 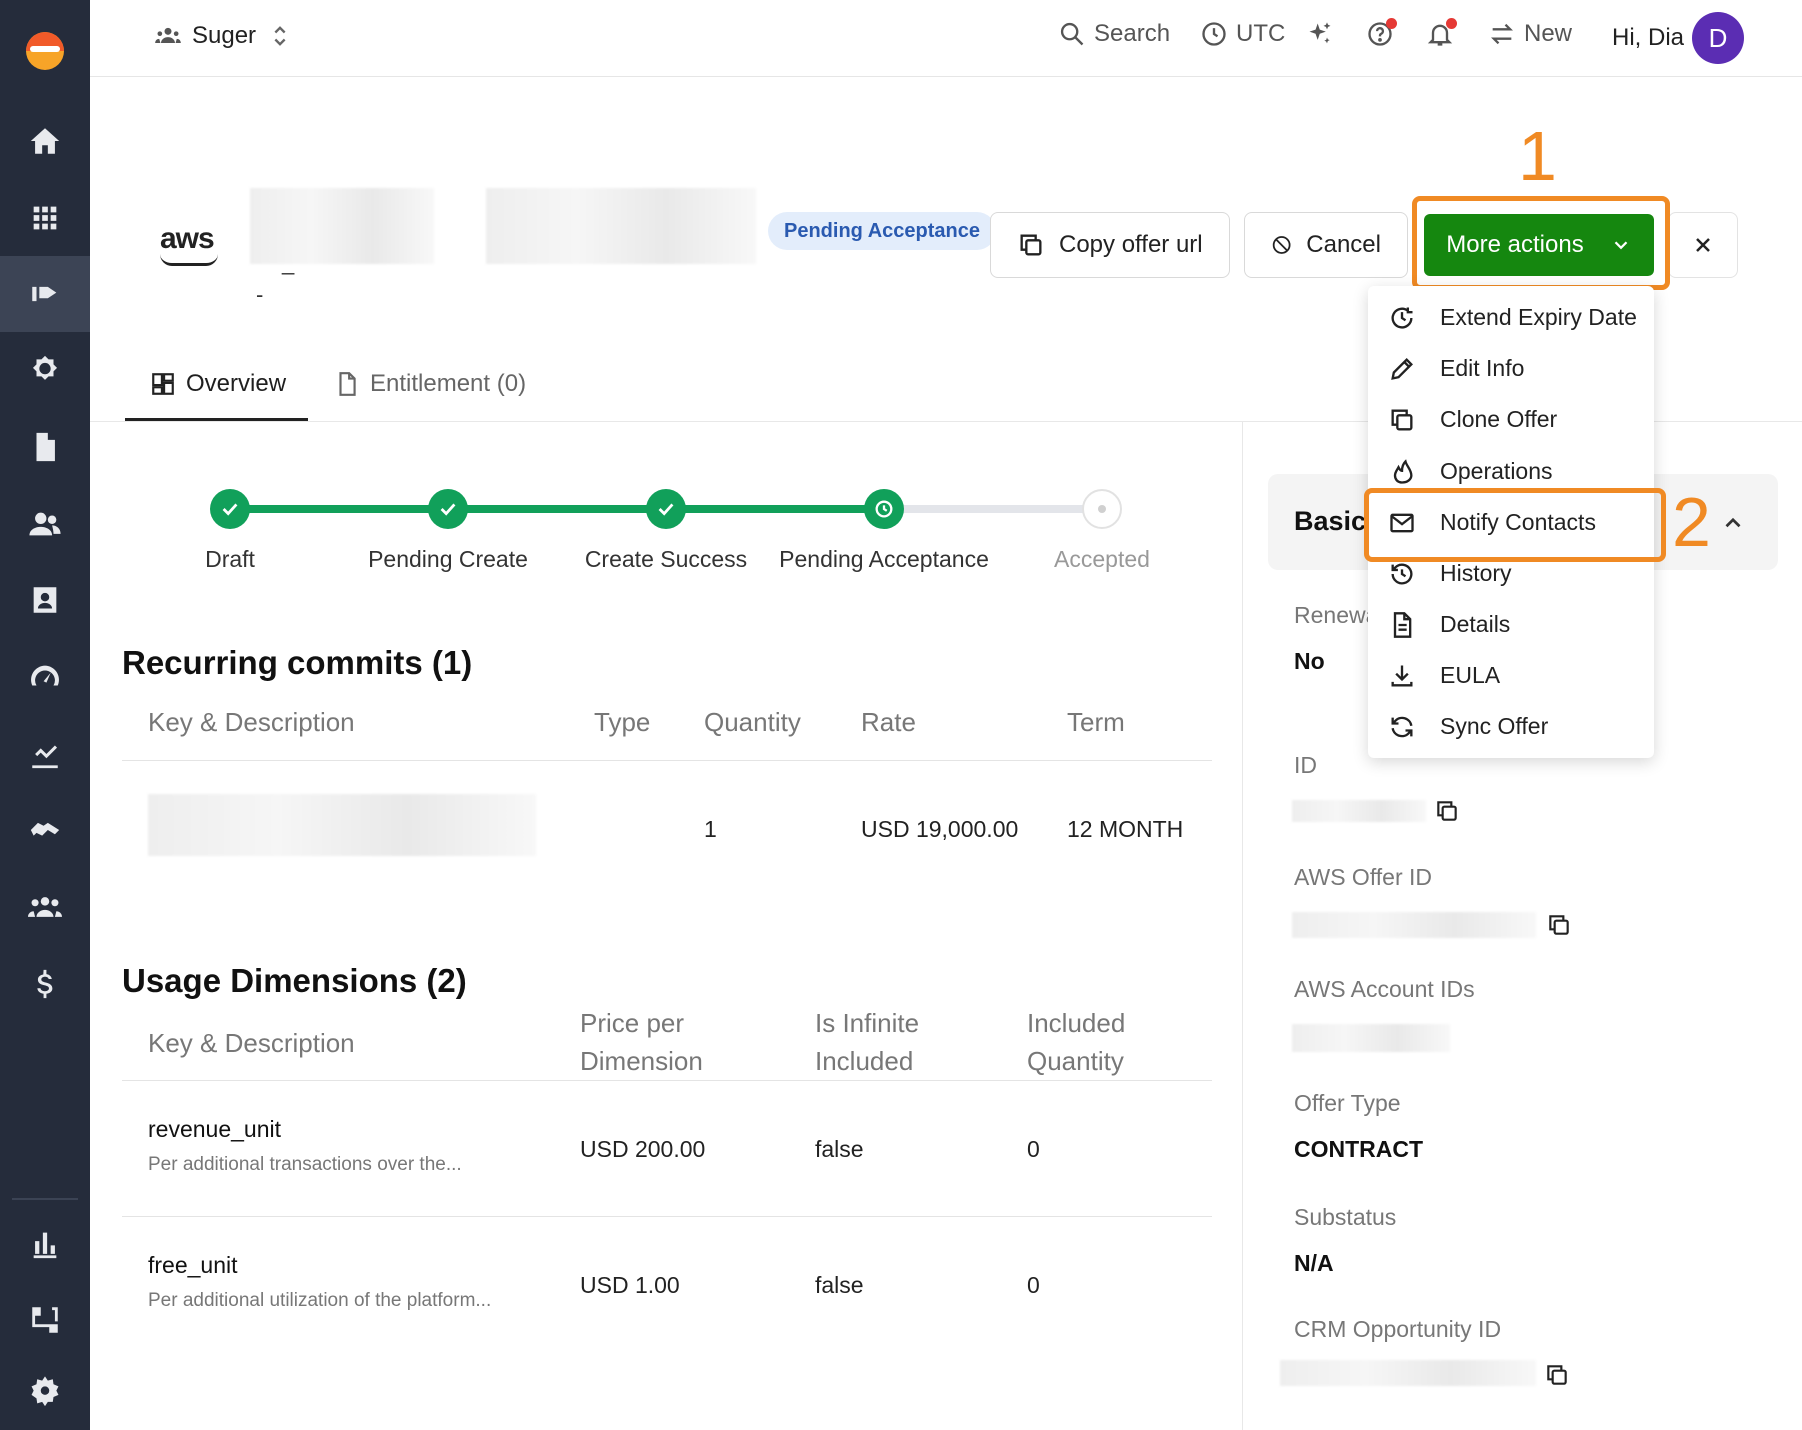 What do you see at coordinates (448, 509) in the screenshot?
I see `step-pending-create-check-icon` at bounding box center [448, 509].